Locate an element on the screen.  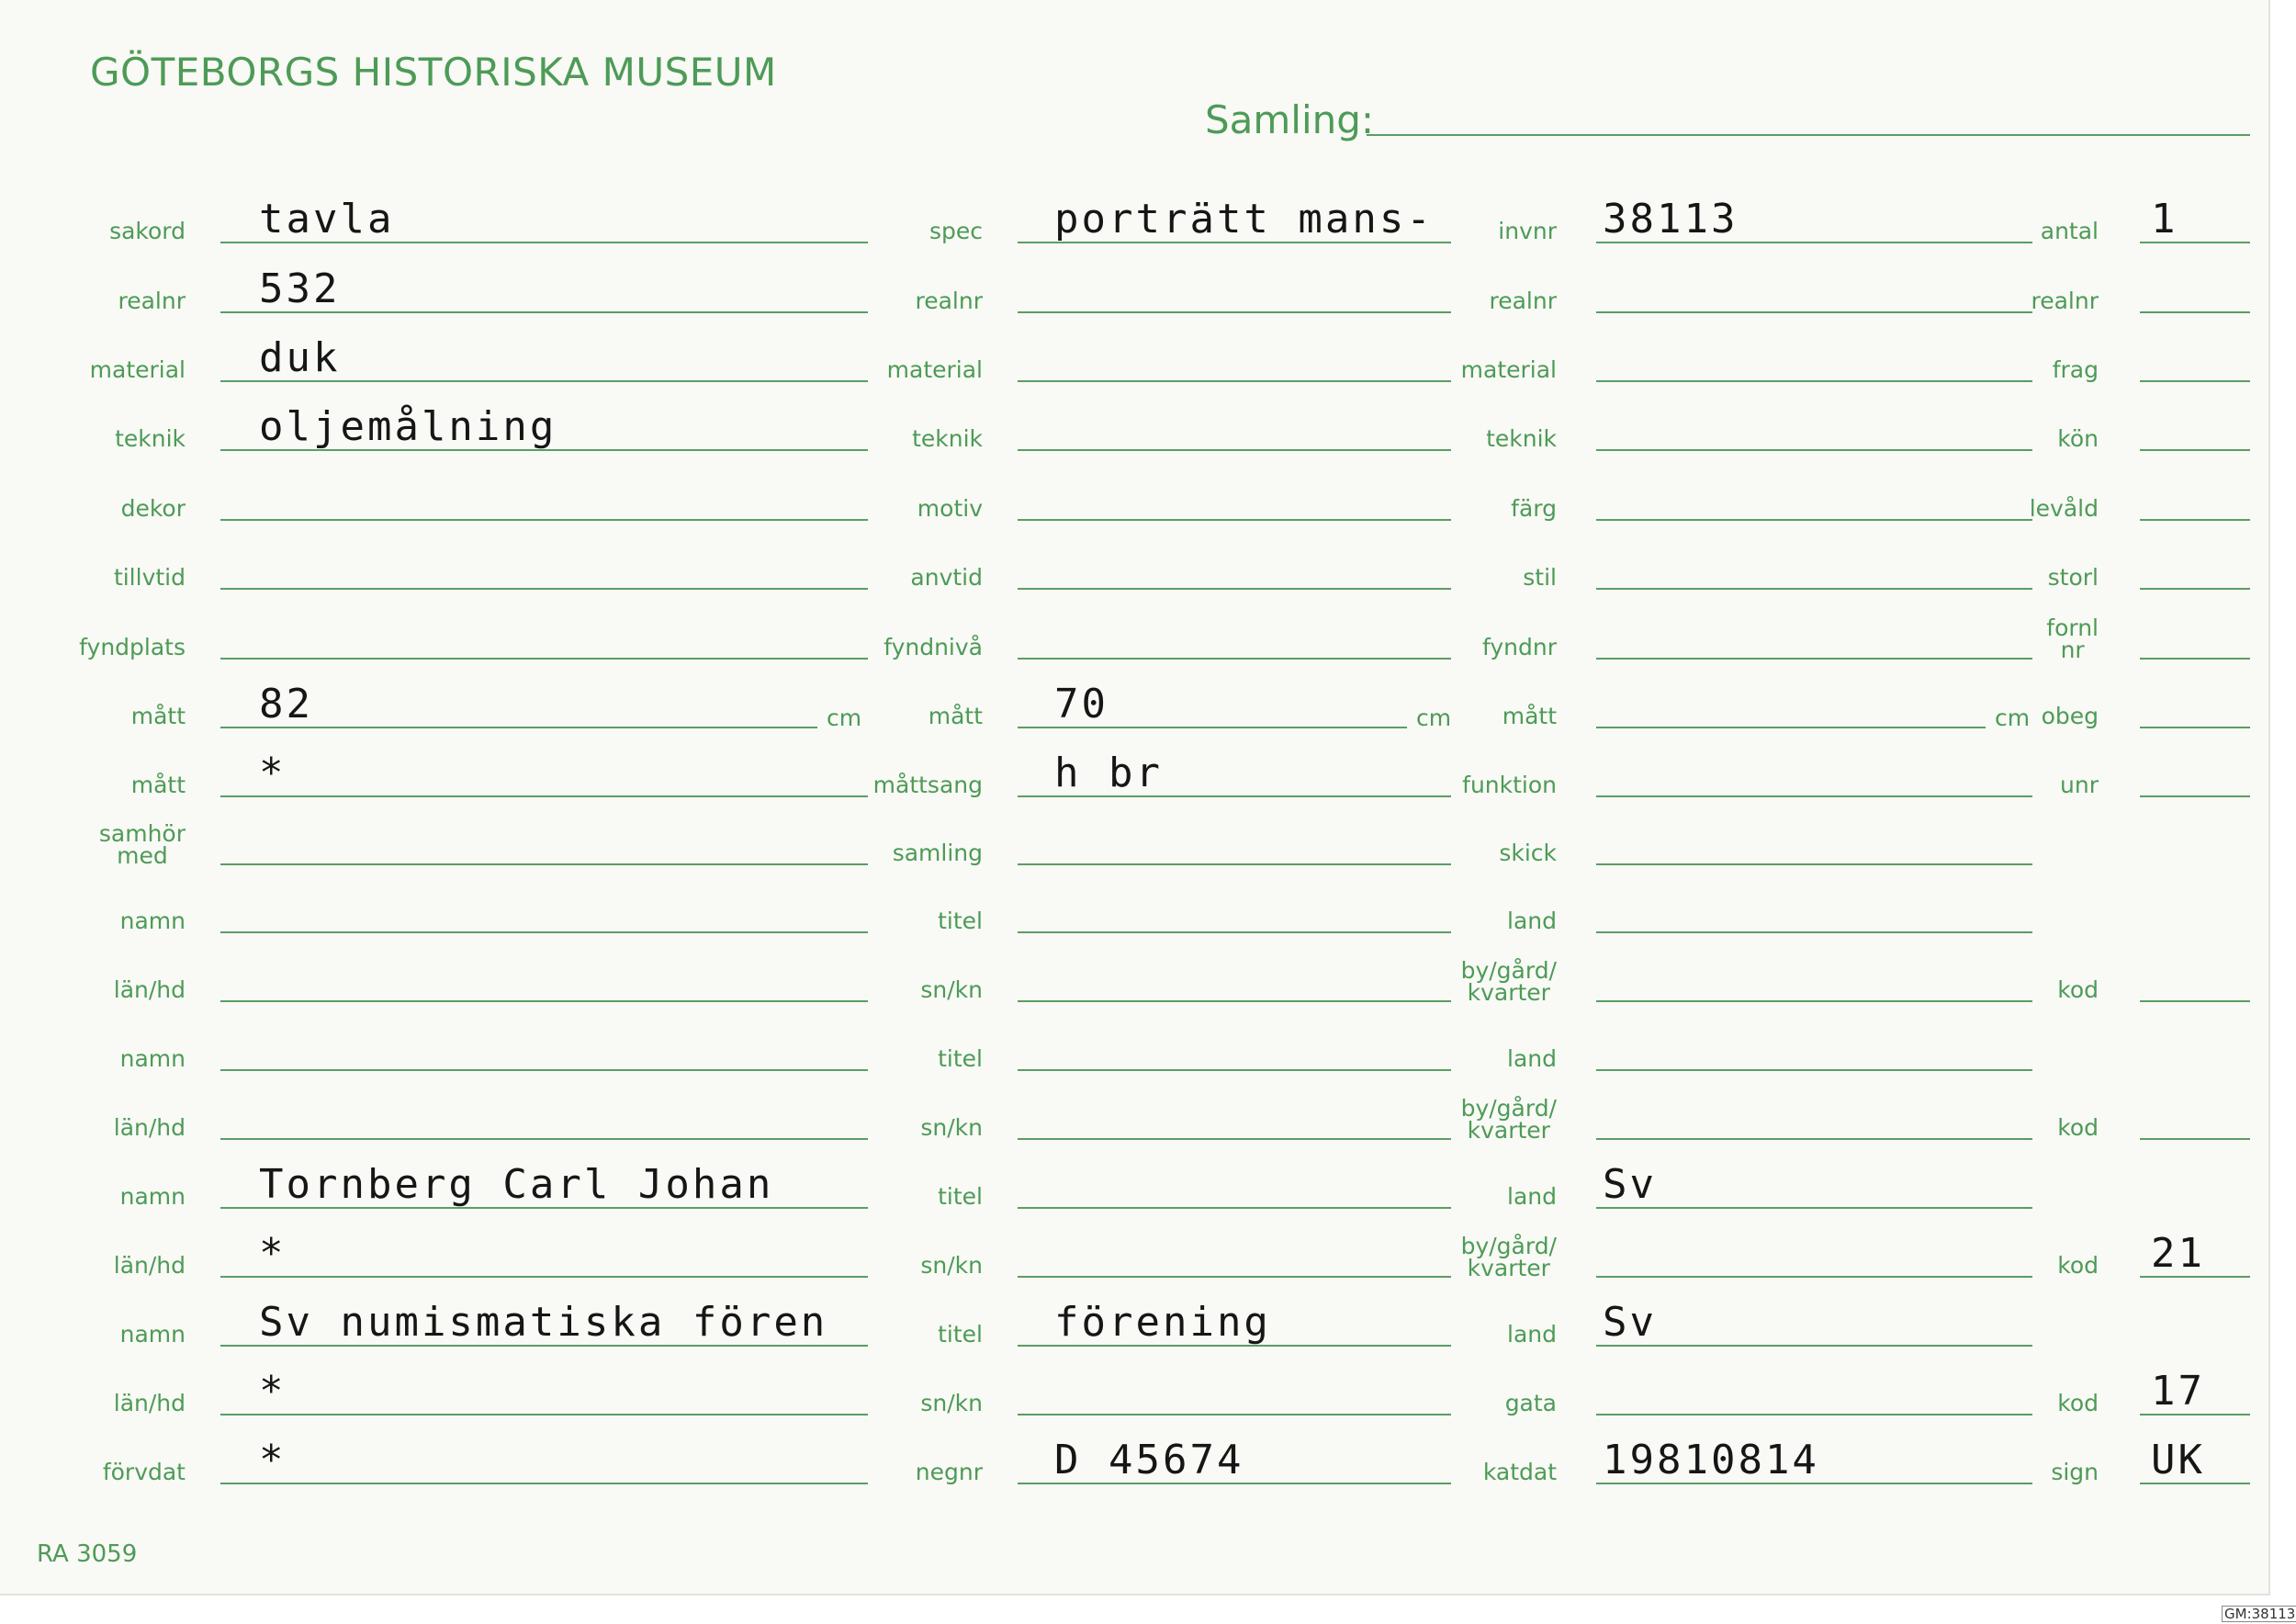
col1-row6-line is located at coordinates (544, 589).